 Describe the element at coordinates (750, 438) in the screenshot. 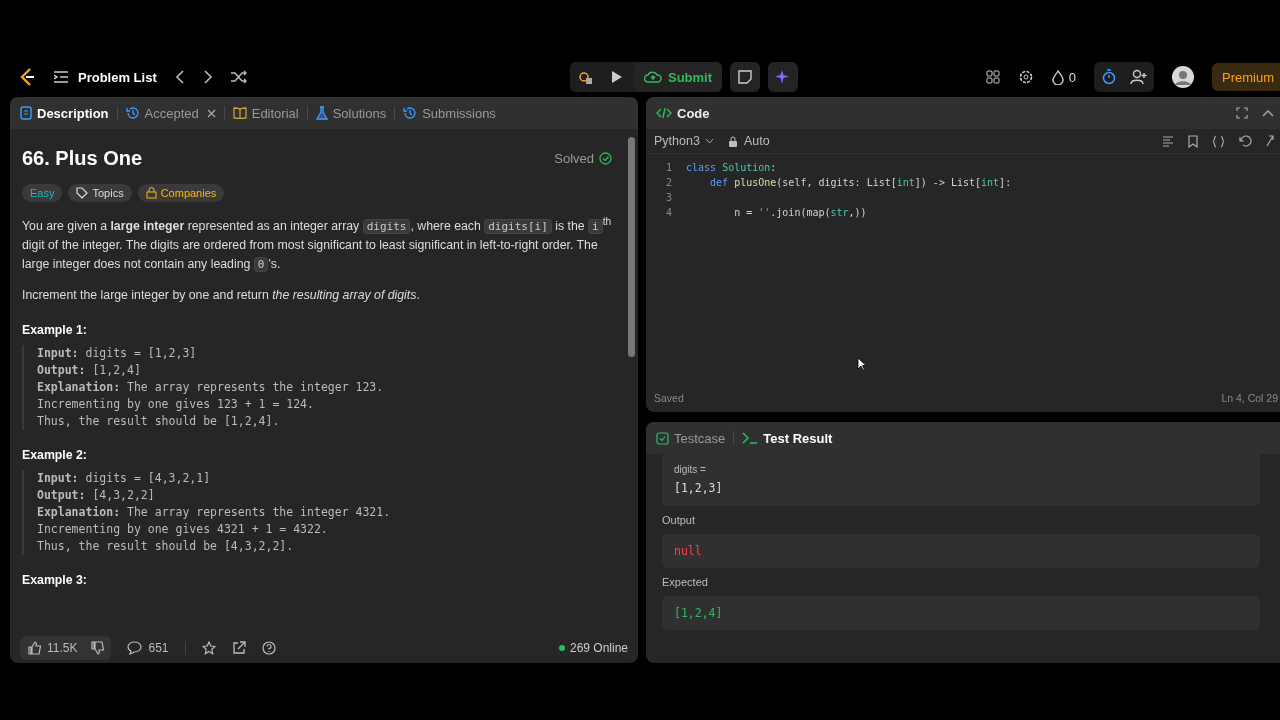

I see `terminal-icon` at that location.